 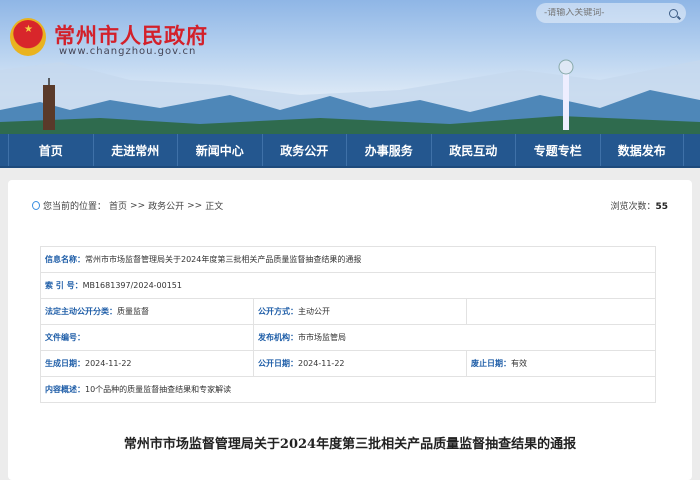 I want to click on view-count: 浏览次数：55, so click(x=639, y=207).